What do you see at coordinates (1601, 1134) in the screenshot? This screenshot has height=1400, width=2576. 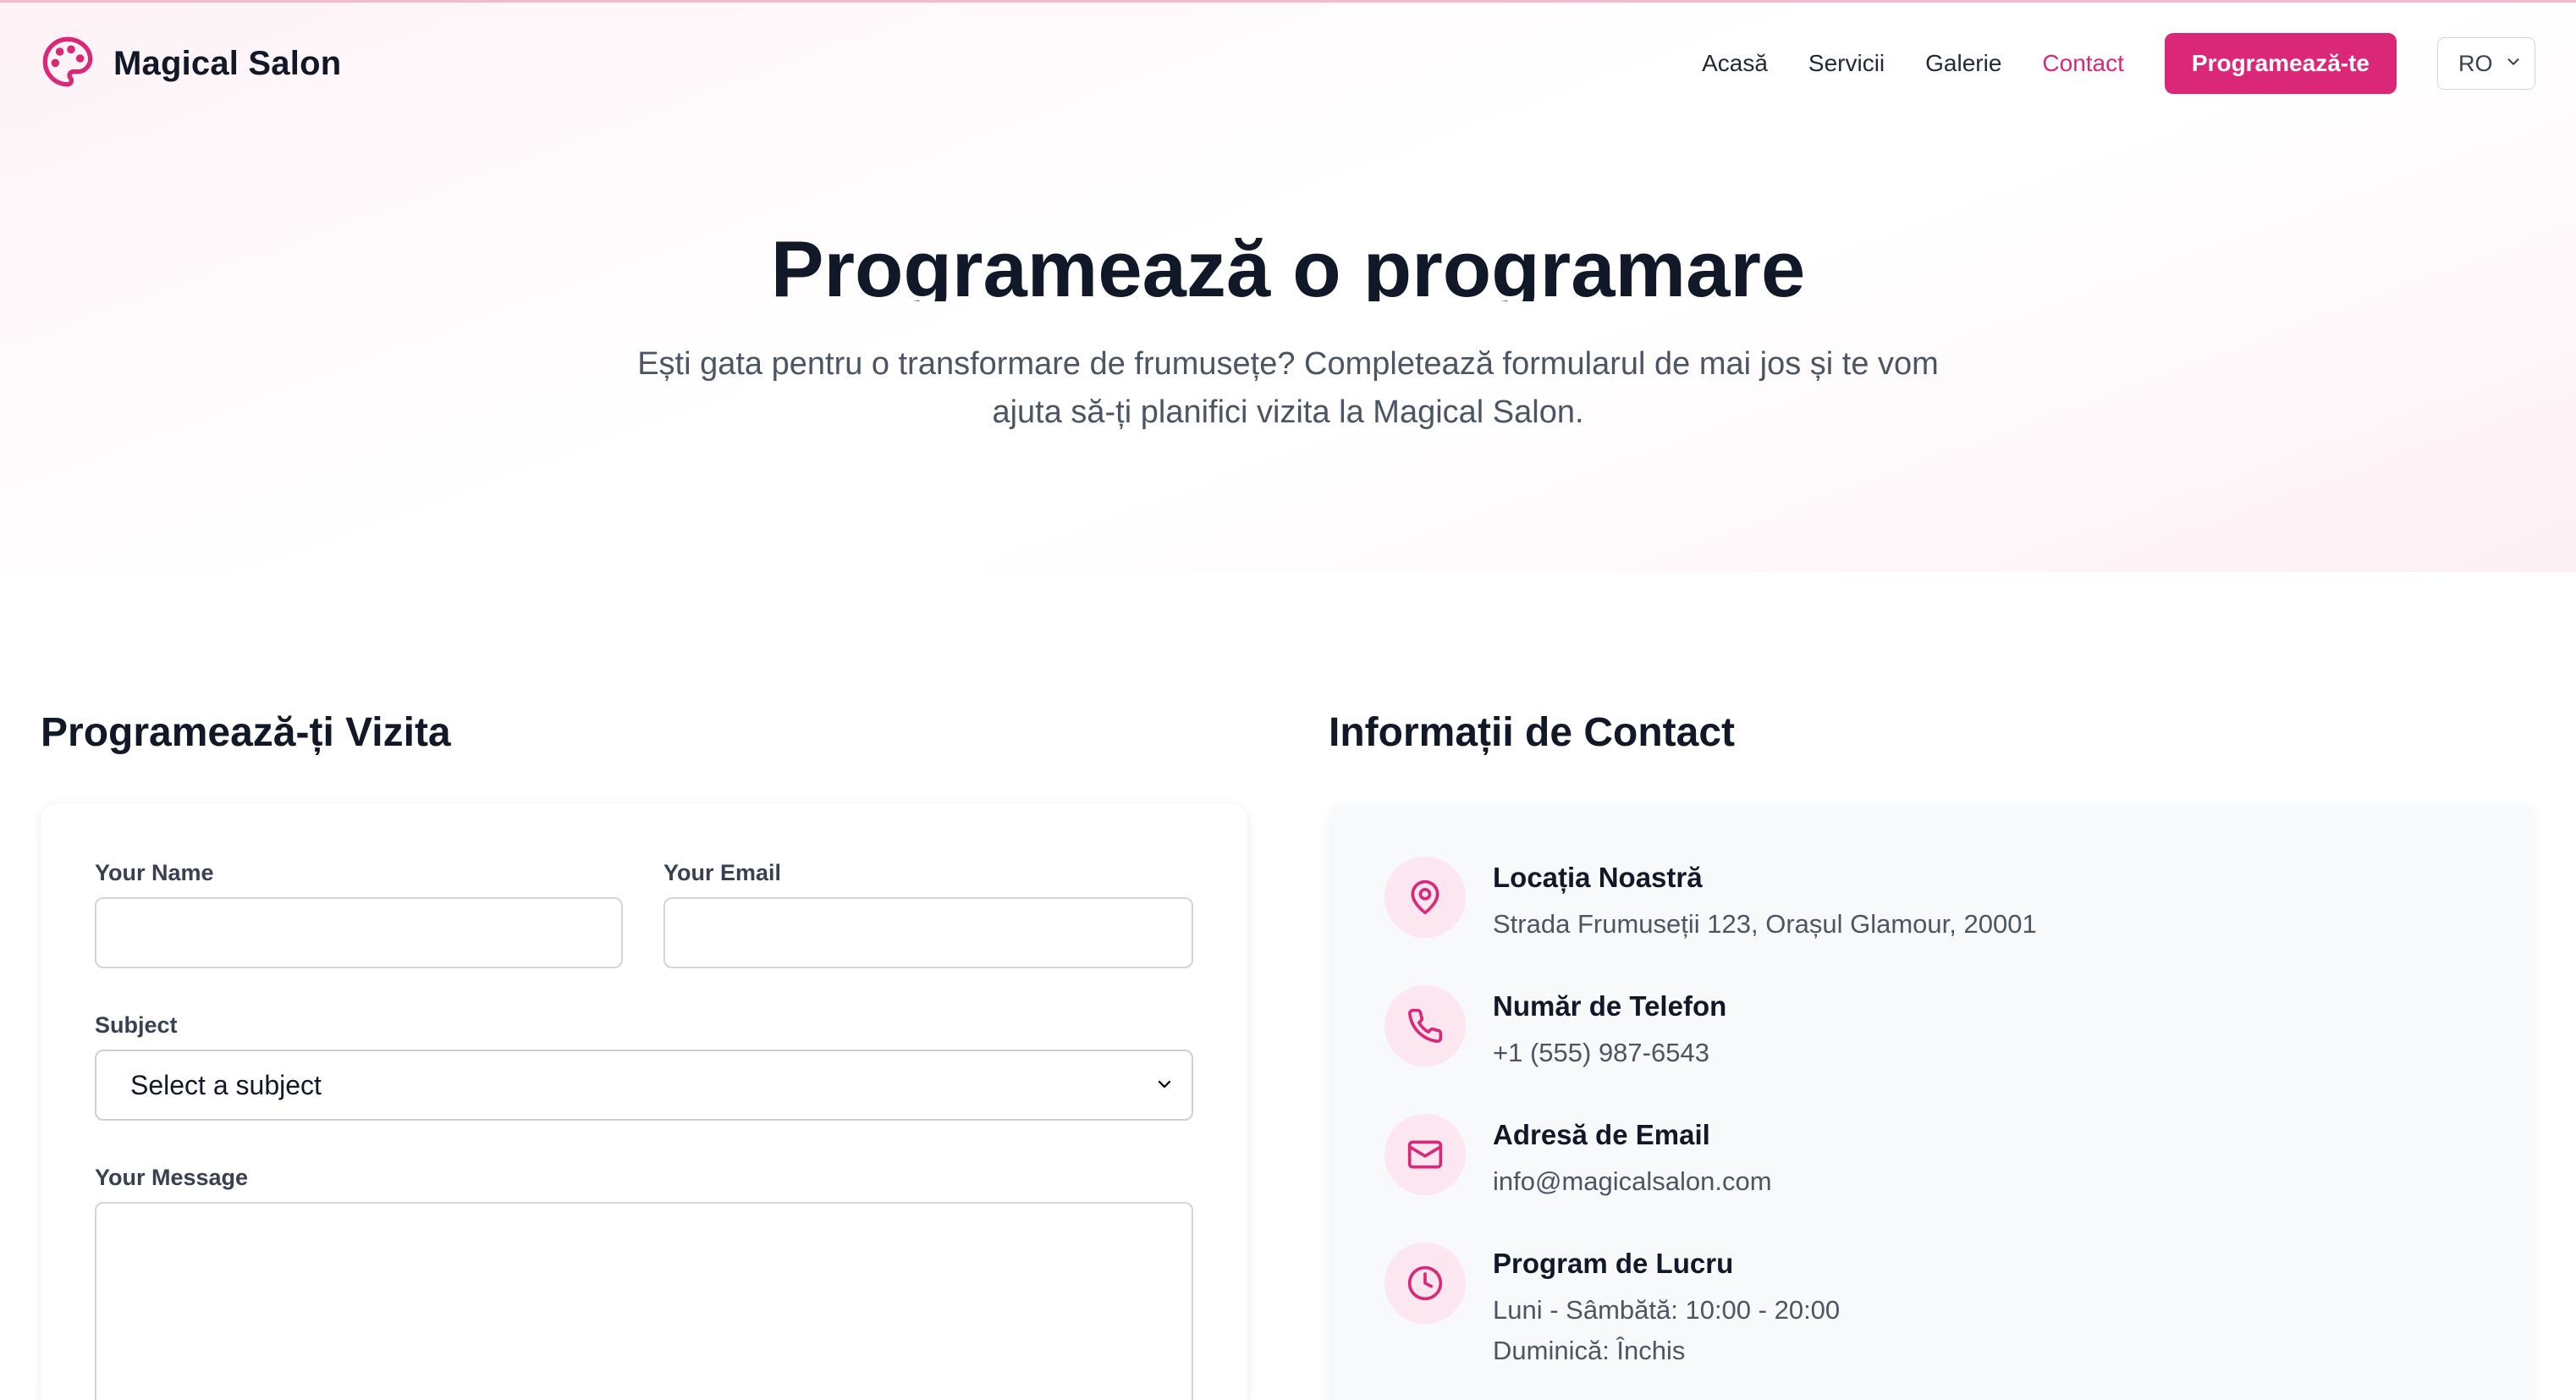 I see `contact-item-title: Adresă de Email` at bounding box center [1601, 1134].